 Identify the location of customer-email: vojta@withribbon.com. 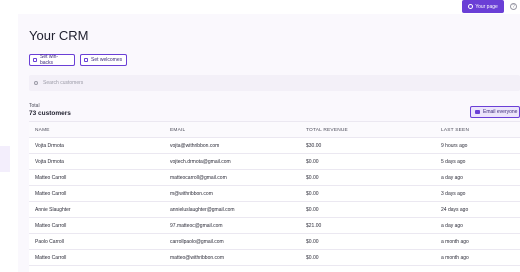
(195, 146).